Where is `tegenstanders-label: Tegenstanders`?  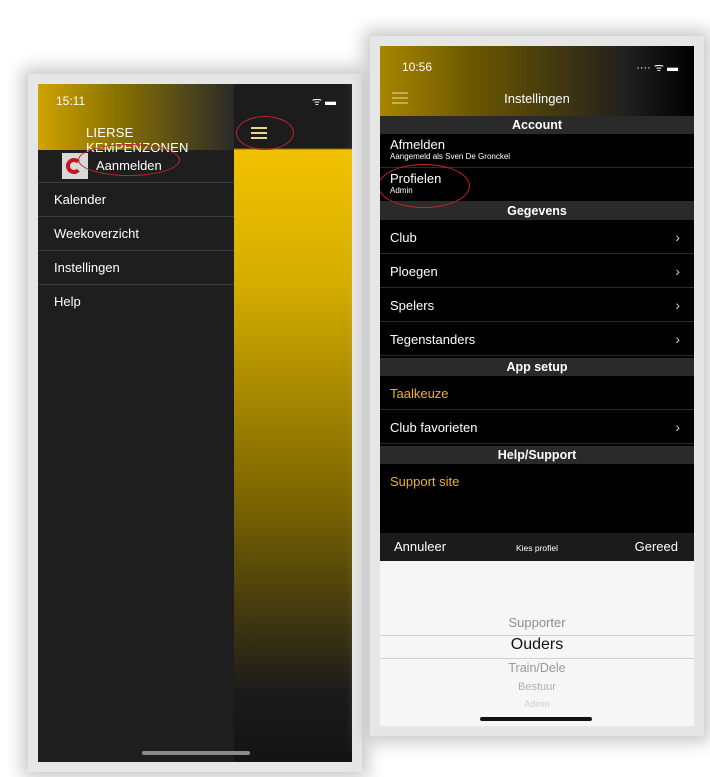
tegenstanders-label: Tegenstanders is located at coordinates (433, 339).